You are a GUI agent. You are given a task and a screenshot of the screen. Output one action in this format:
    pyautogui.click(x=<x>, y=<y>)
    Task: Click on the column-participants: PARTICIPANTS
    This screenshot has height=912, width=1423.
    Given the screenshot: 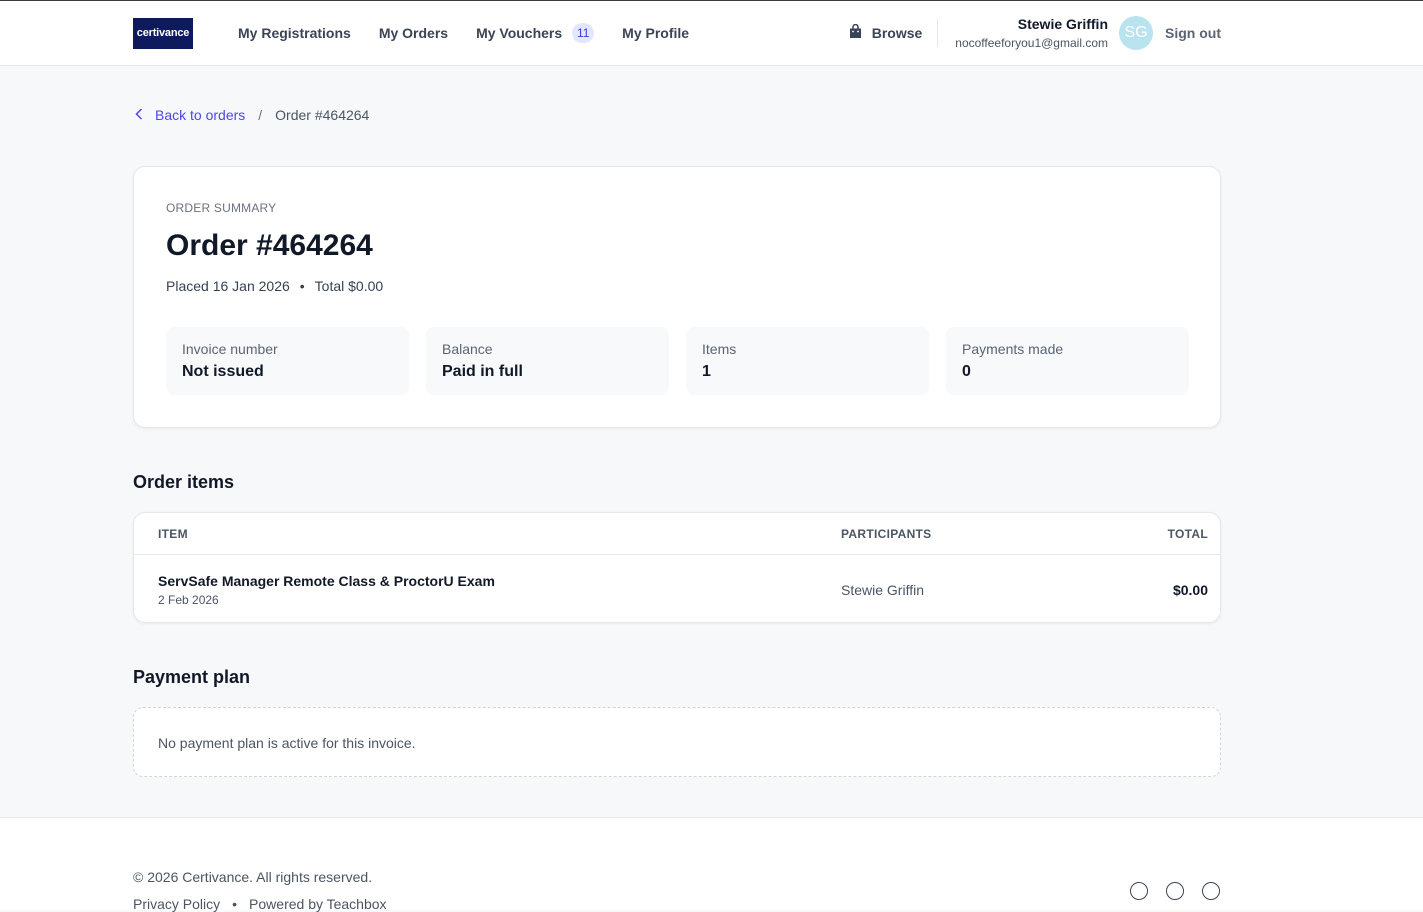 What is the action you would take?
    pyautogui.click(x=886, y=534)
    